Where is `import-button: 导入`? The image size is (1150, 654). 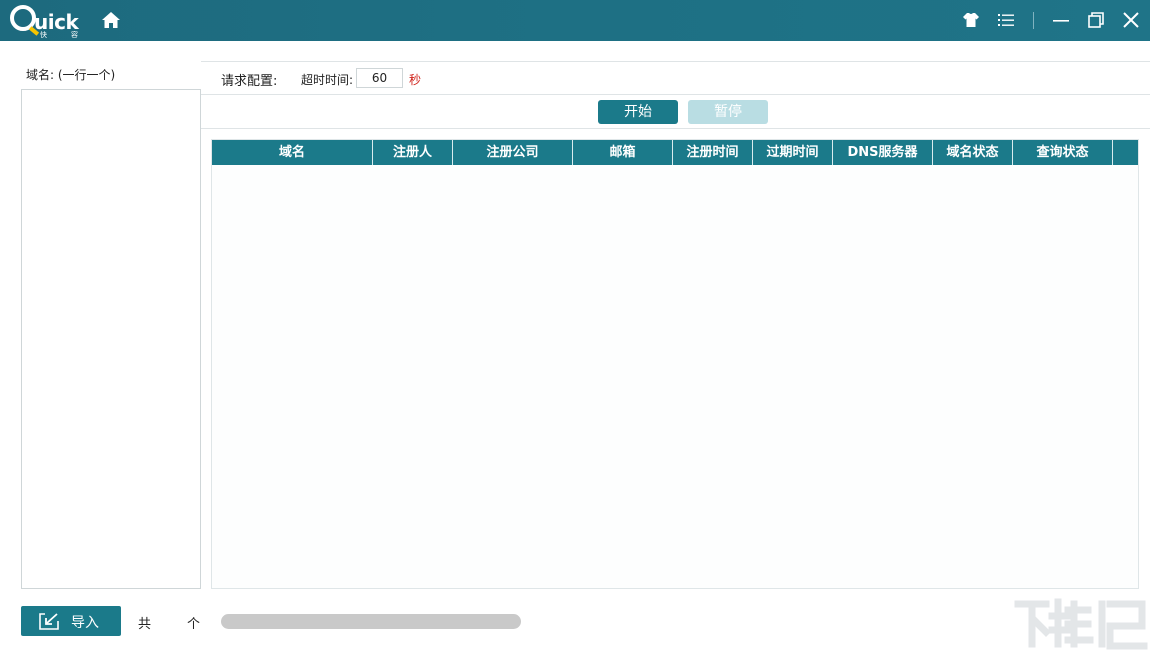 import-button: 导入 is located at coordinates (71, 621).